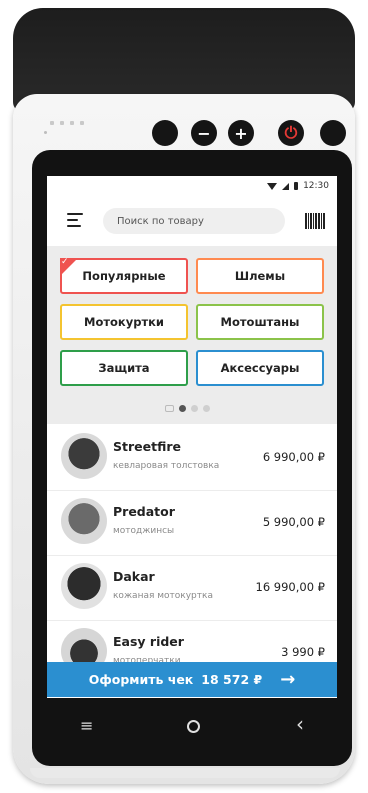 Image resolution: width=368 pixels, height=793 pixels. Describe the element at coordinates (293, 457) in the screenshot. I see `product-price: 6 990,00 ₽` at that location.